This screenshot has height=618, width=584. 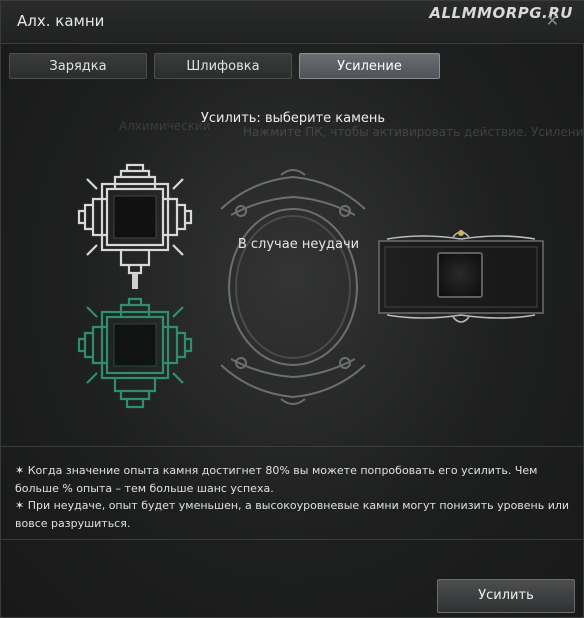 What do you see at coordinates (292, 539) in the screenshot?
I see `info-divider-bottom` at bounding box center [292, 539].